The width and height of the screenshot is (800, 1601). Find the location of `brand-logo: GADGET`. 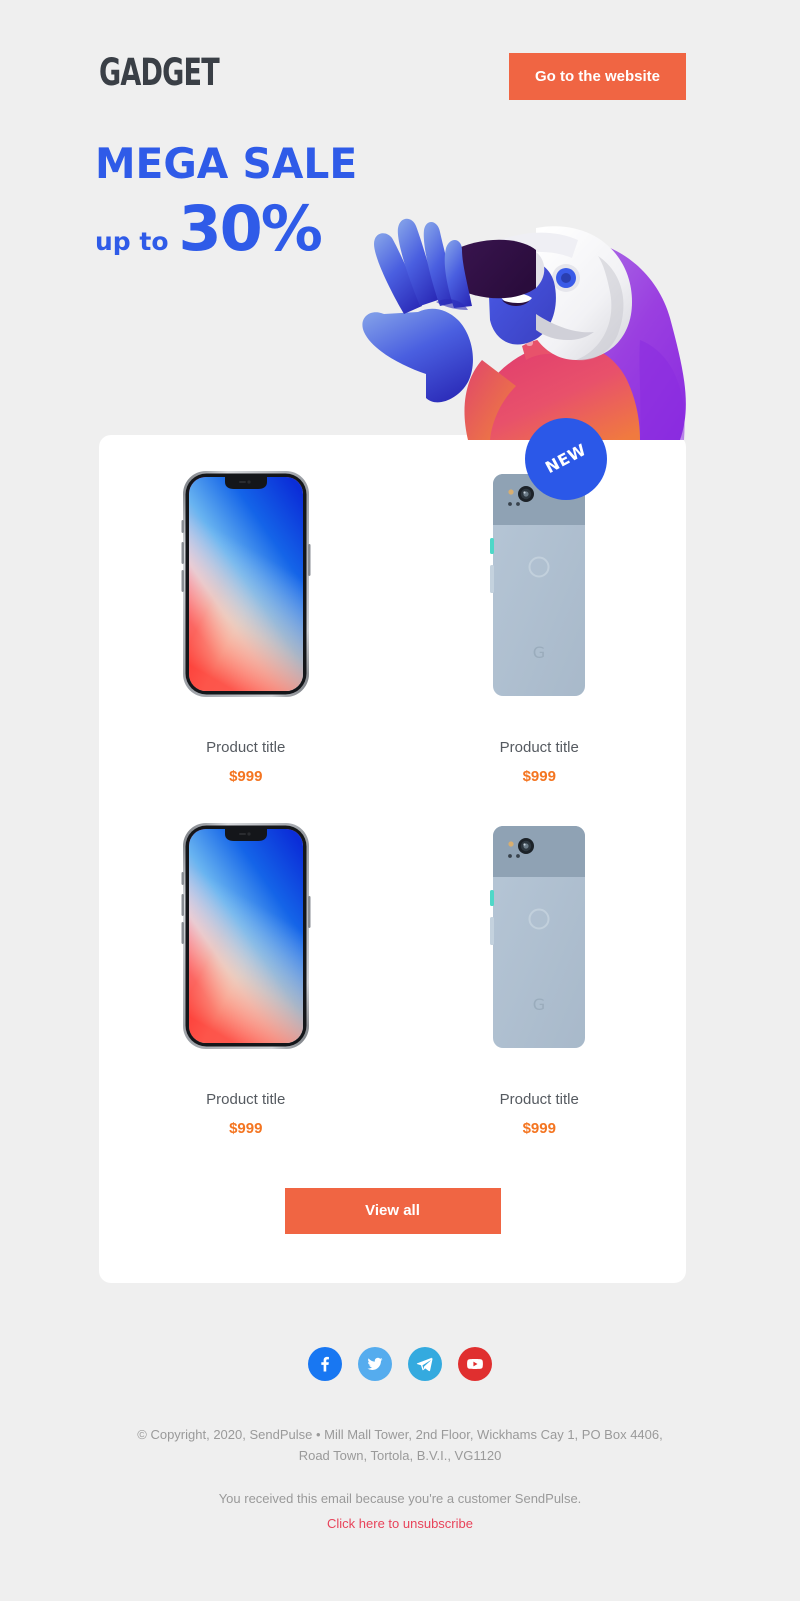

brand-logo: GADGET is located at coordinates (159, 72).